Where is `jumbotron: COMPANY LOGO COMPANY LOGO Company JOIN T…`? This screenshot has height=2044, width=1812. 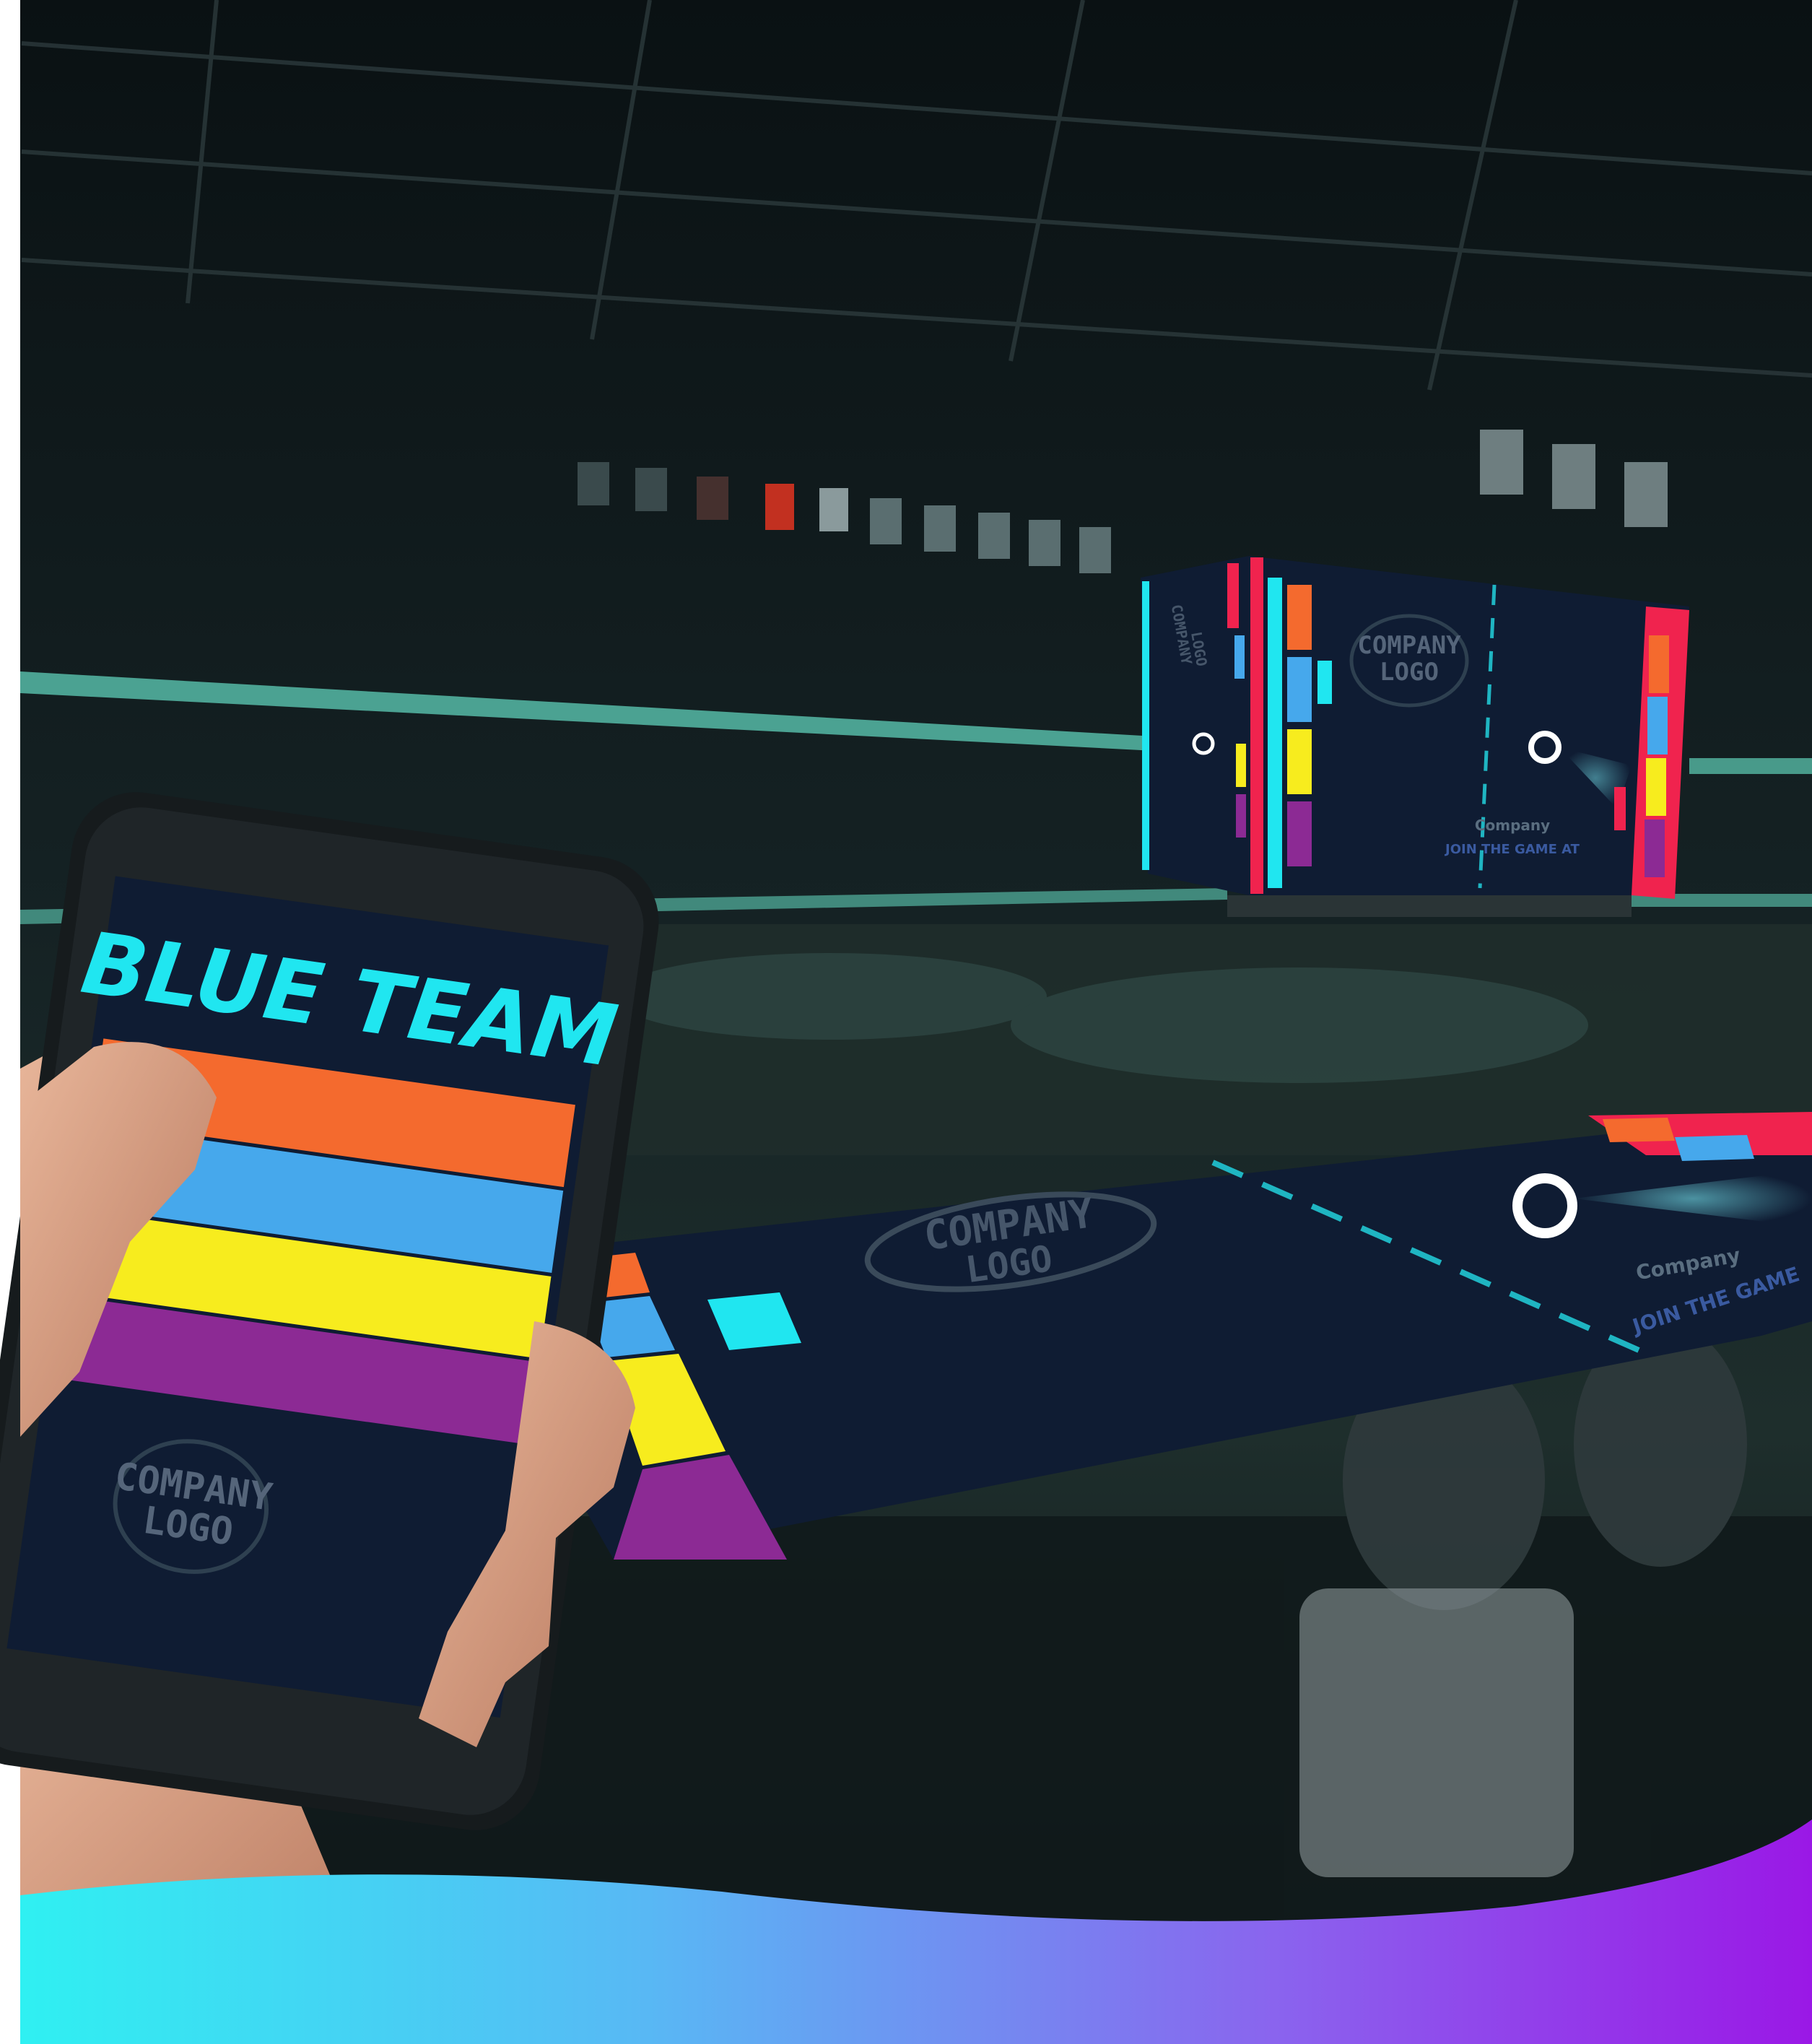 jumbotron: COMPANY LOGO COMPANY LOGO Company JOIN T… is located at coordinates (1415, 736).